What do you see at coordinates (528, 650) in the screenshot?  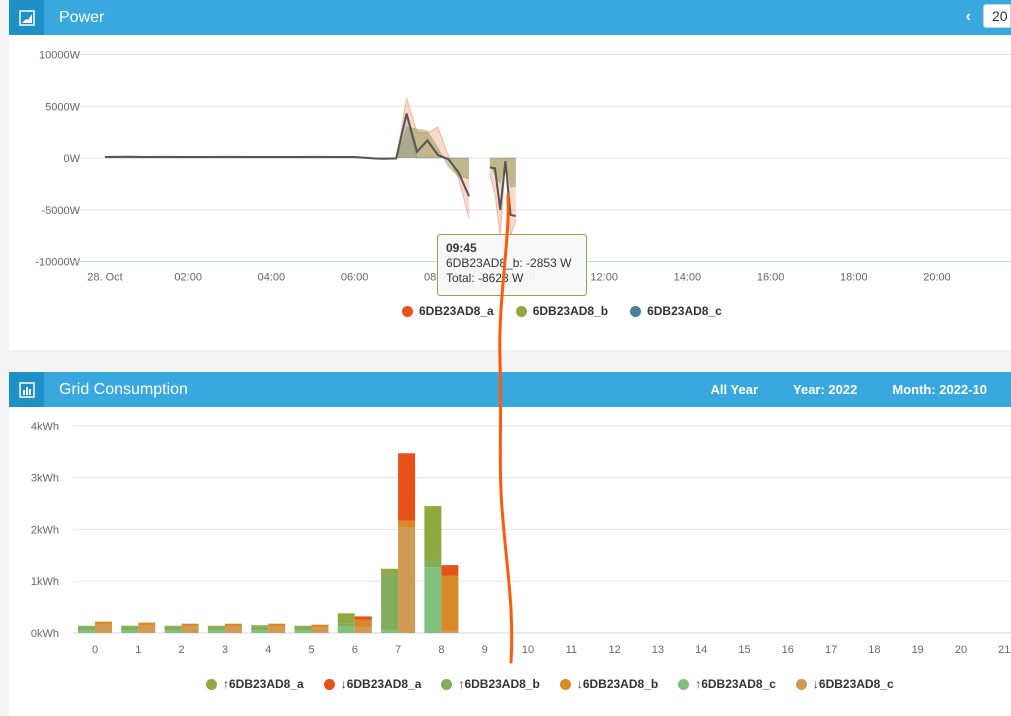 I see `x-tick-label: 10` at bounding box center [528, 650].